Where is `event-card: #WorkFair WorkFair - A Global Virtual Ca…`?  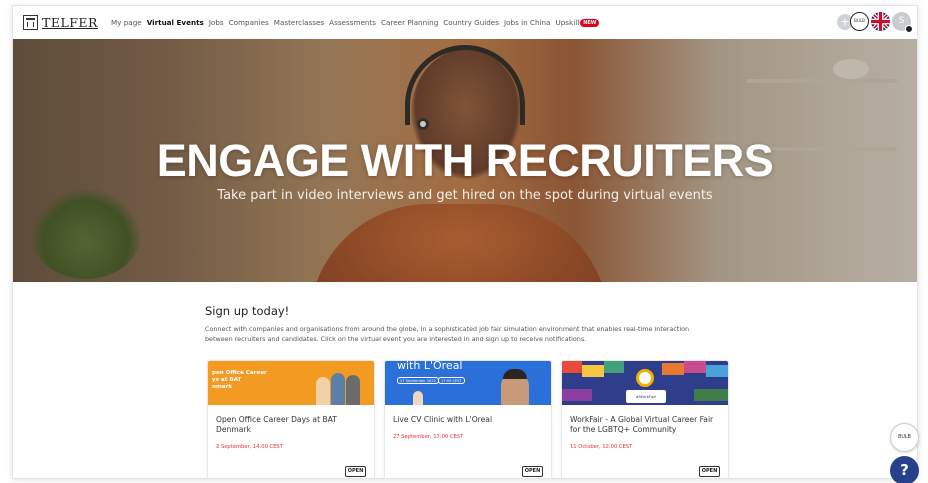 event-card: #WorkFair WorkFair - A Global Virtual Ca… is located at coordinates (645, 419).